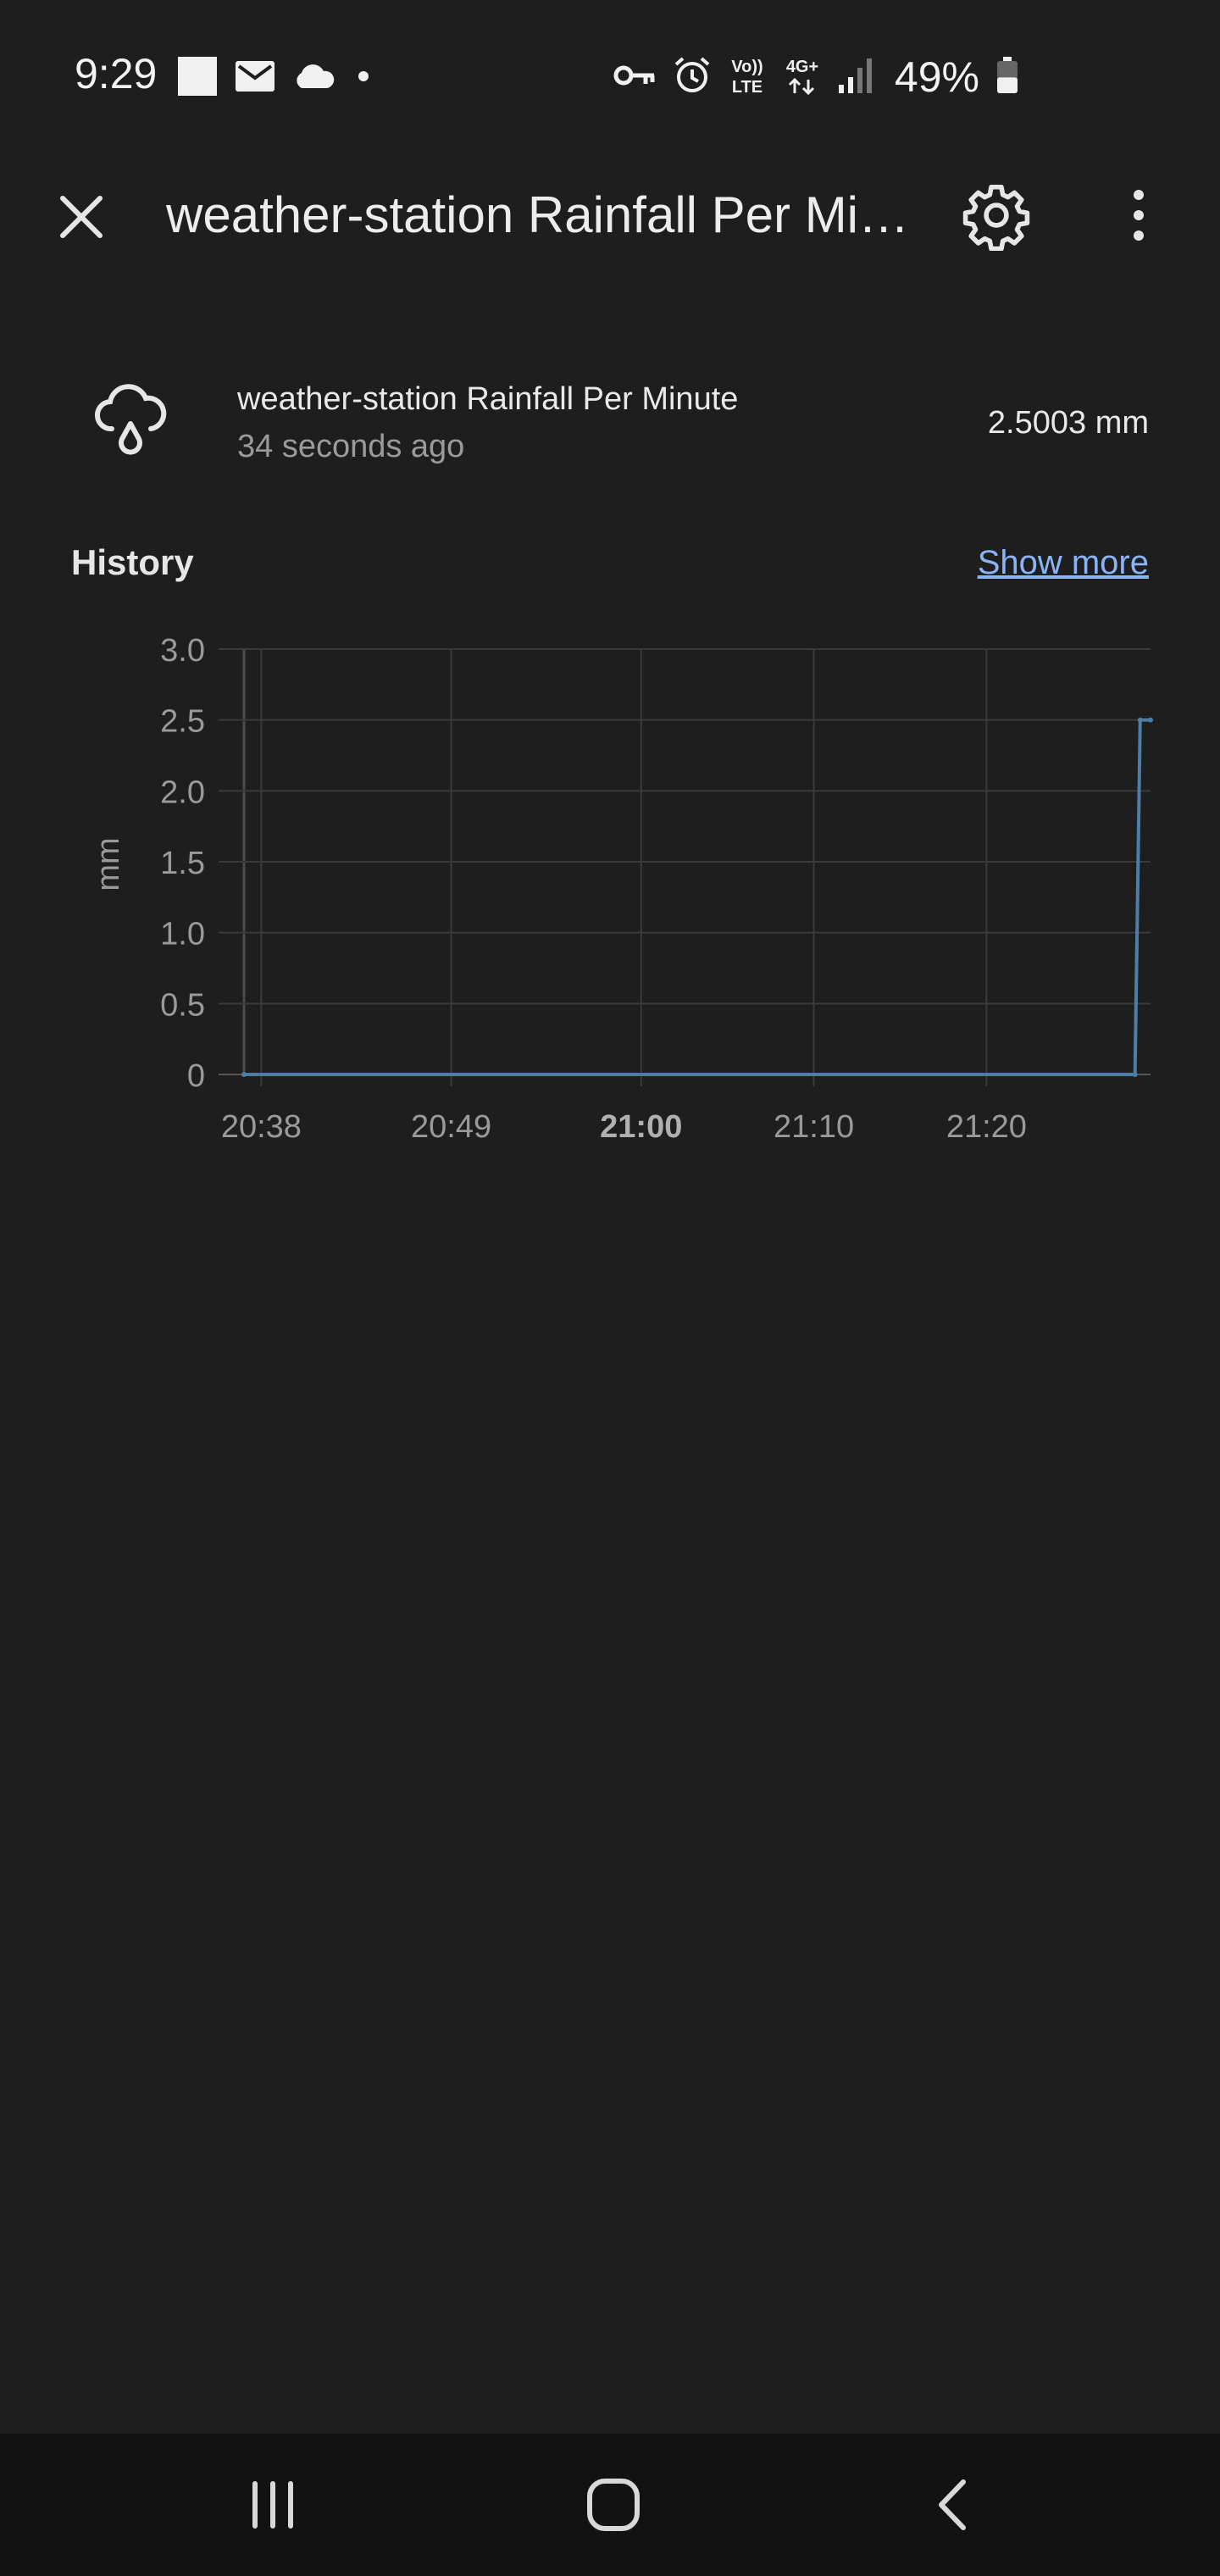 The height and width of the screenshot is (2576, 1220). I want to click on 4g-data-icon: 4G+, so click(802, 77).